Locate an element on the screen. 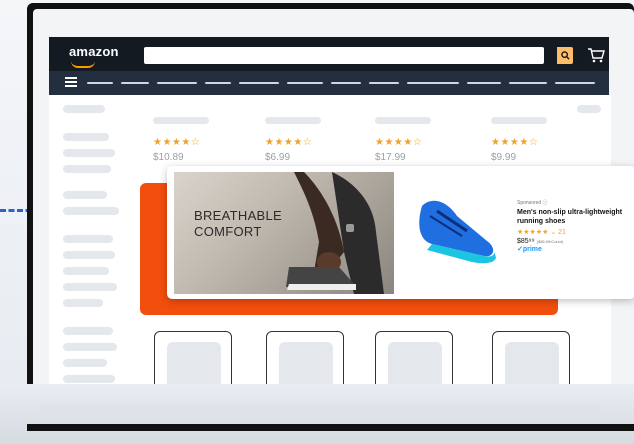 The height and width of the screenshot is (444, 634). sponsored-label: Sponsored ⓘ is located at coordinates (572, 202).